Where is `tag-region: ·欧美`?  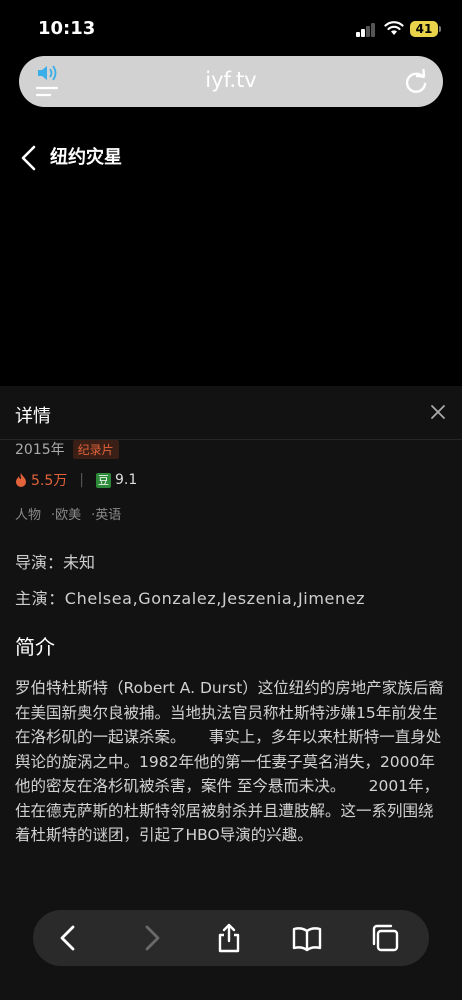
tag-region: ·欧美 is located at coordinates (66, 515).